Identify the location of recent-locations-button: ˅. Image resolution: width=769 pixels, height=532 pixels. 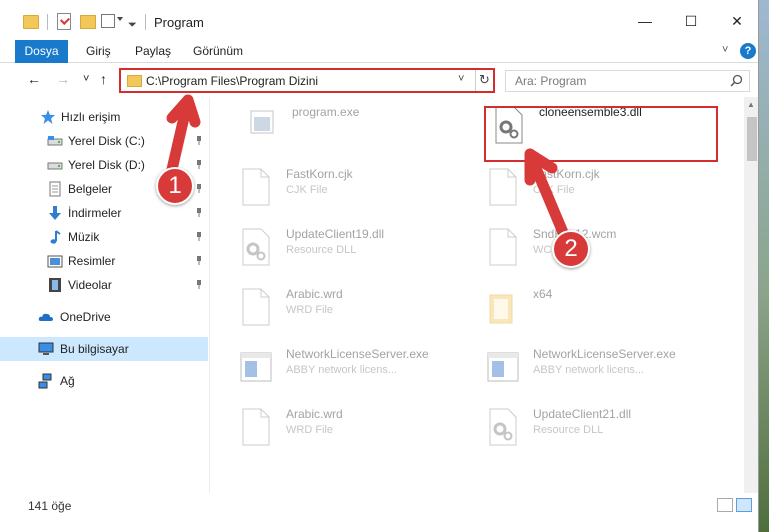
(86, 79).